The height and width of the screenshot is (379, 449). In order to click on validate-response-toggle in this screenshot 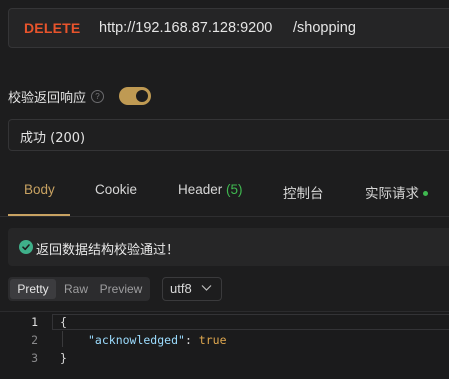, I will do `click(135, 96)`.